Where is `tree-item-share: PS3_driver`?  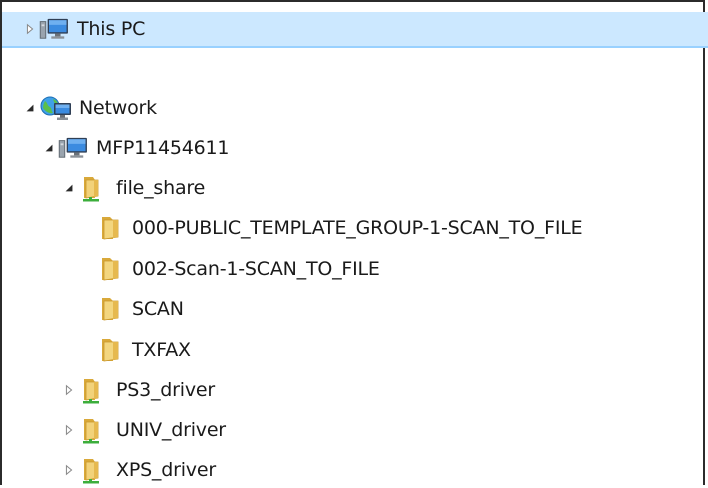 tree-item-share: PS3_driver is located at coordinates (355, 390).